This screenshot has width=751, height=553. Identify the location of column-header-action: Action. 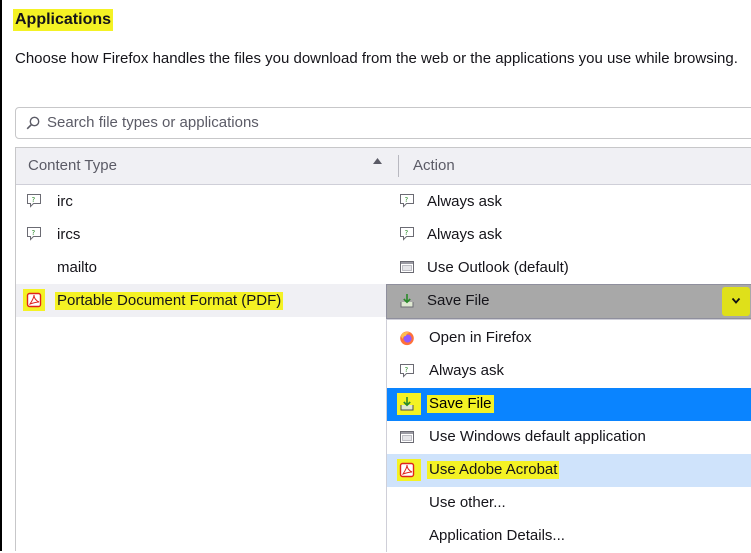
(434, 165).